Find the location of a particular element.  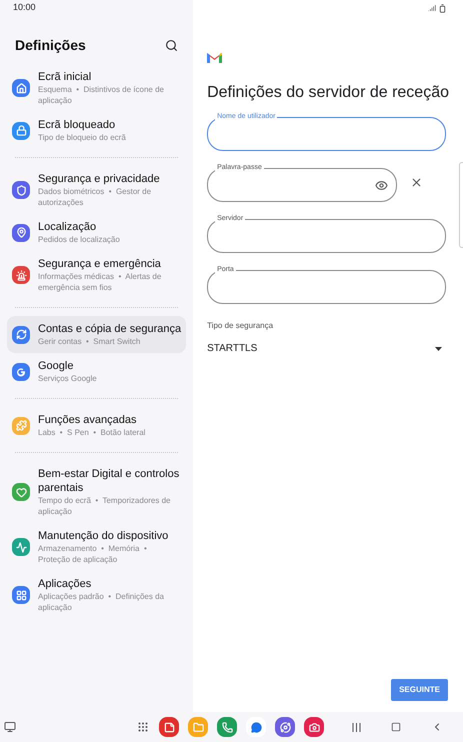

home-icon is located at coordinates (396, 727).